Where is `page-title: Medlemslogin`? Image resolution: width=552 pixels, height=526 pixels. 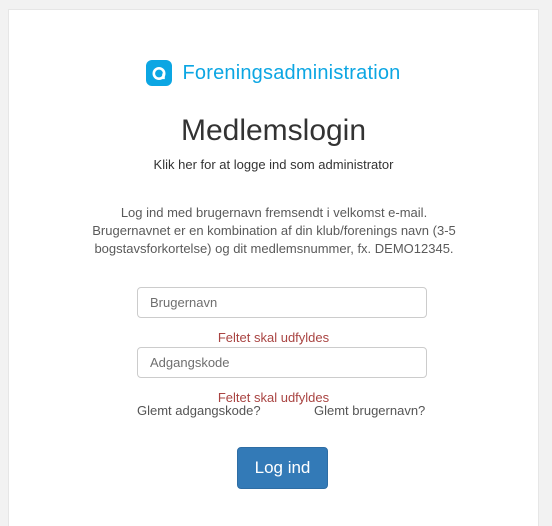 page-title: Medlemslogin is located at coordinates (273, 130).